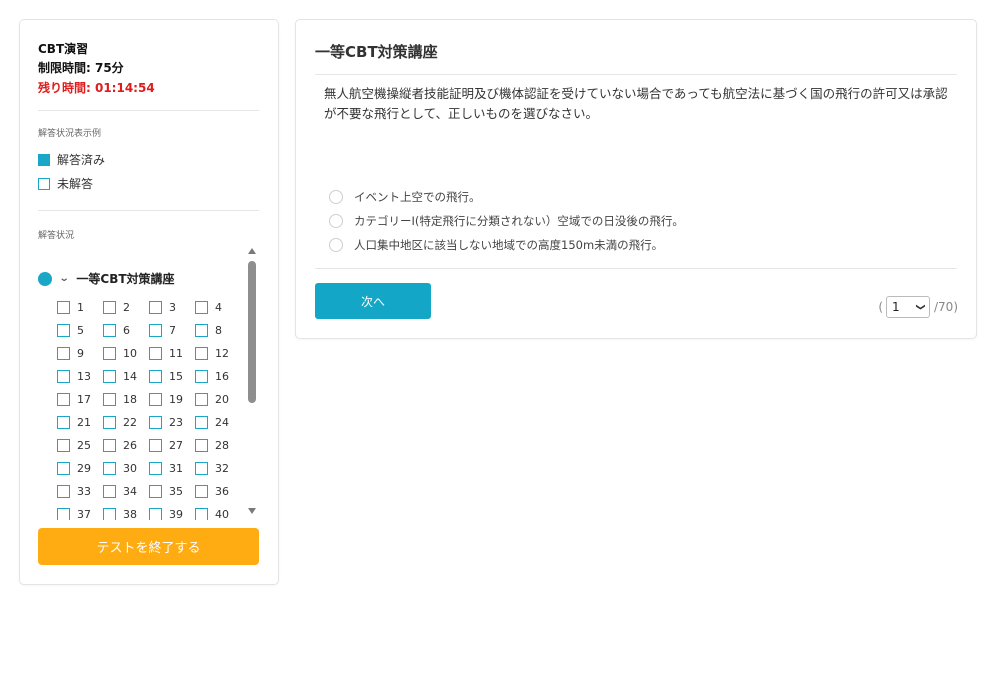 This screenshot has height=682, width=1000. I want to click on question-checkbox: 38, so click(126, 513).